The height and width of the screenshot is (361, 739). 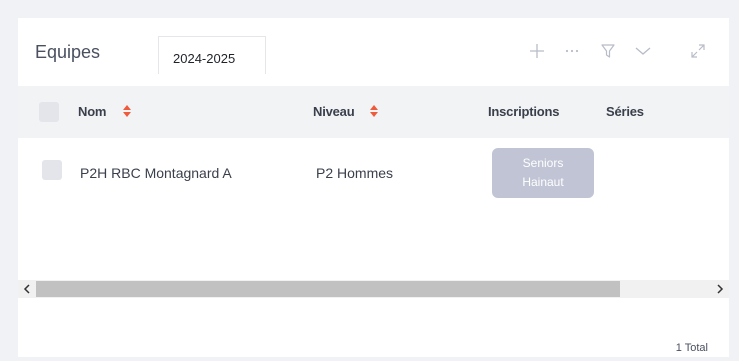 I want to click on chevron-down-icon, so click(x=643, y=51).